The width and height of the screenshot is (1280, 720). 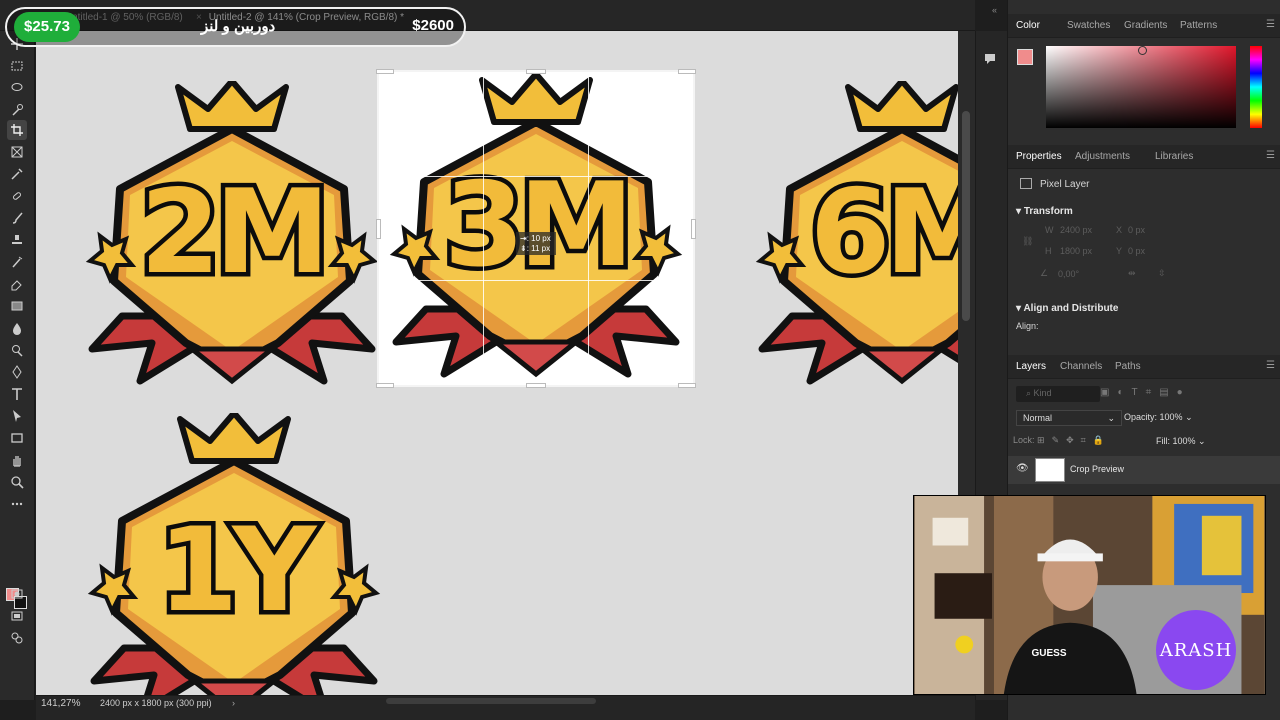 I want to click on transform-section: ▾ Transform, so click(x=1044, y=211).